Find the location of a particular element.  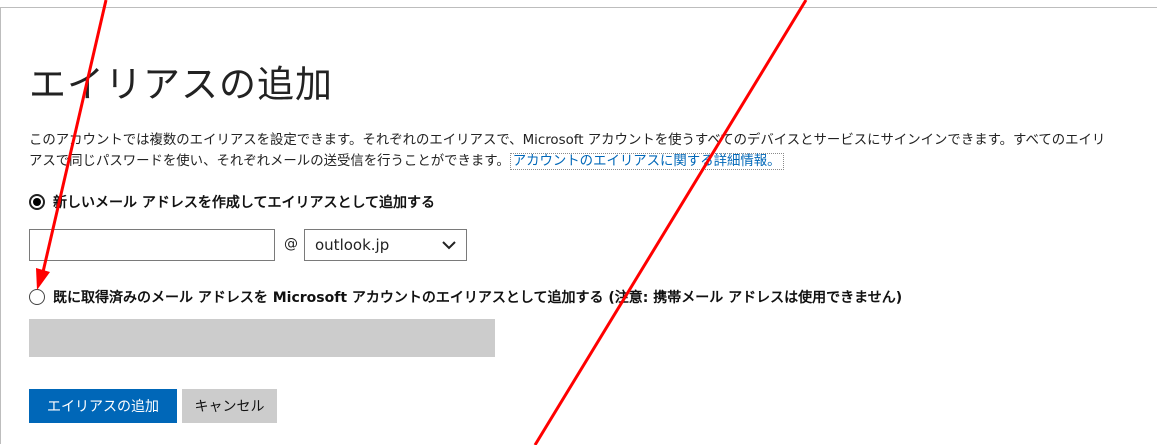

domain-select: outlook.jp is located at coordinates (385, 245).